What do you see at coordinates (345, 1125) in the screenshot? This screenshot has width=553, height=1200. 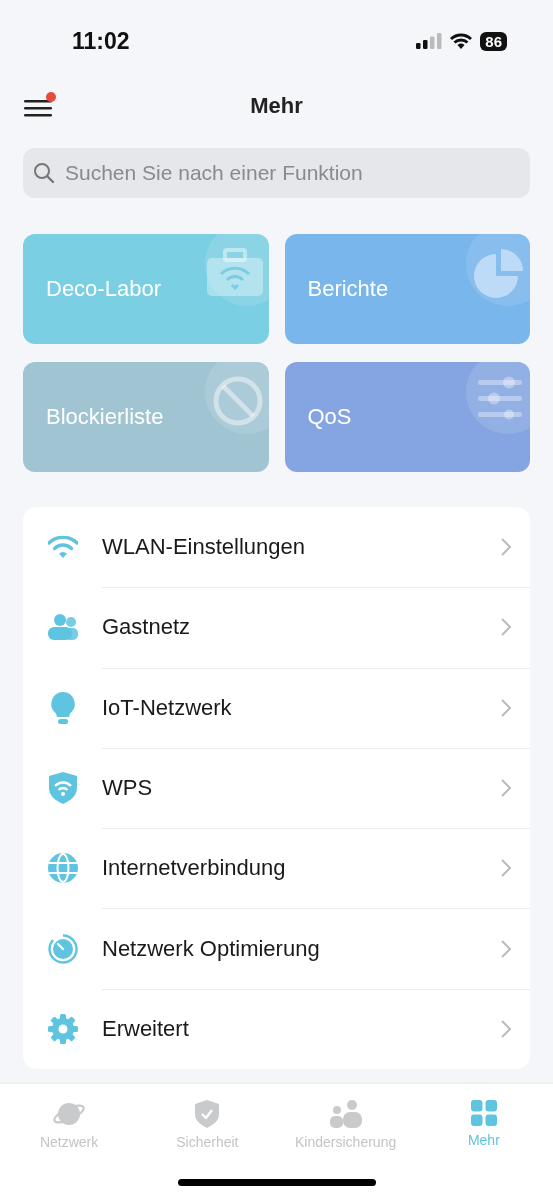 I see `tab-item: Kindersicherung` at bounding box center [345, 1125].